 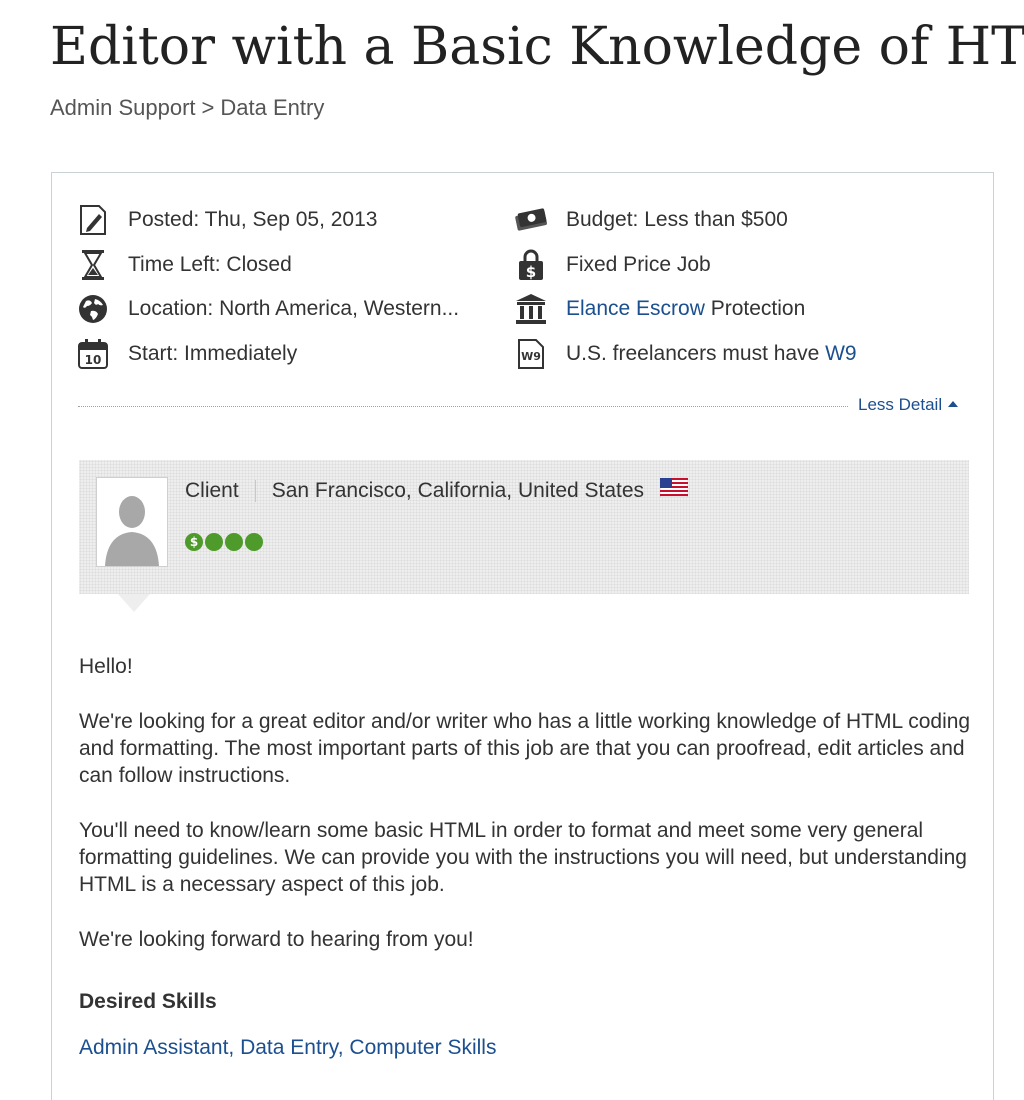 I want to click on detail-divider, so click(x=463, y=406).